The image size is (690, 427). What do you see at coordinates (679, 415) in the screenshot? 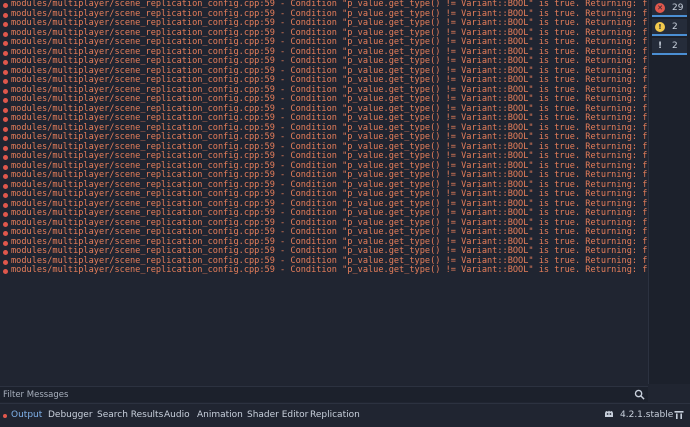
I see `panel-layout-icon` at bounding box center [679, 415].